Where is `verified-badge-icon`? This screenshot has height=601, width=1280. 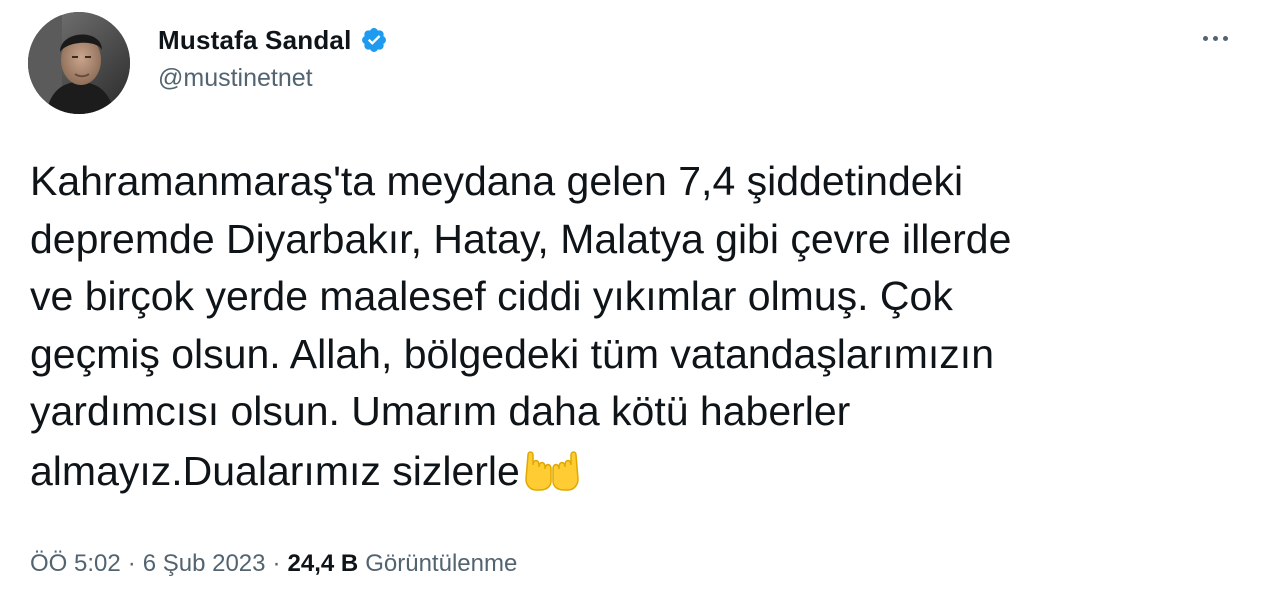
verified-badge-icon is located at coordinates (374, 40).